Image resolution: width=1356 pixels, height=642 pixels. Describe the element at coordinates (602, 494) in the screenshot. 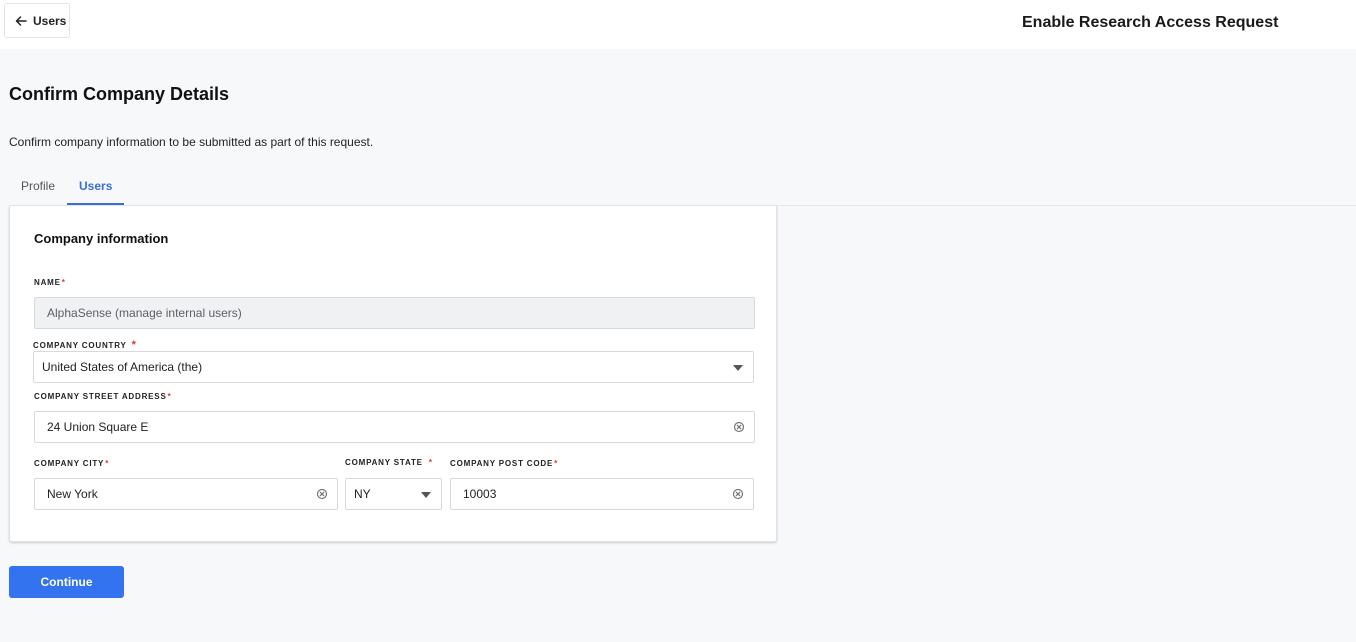

I see `company-postcode-input: 10003` at that location.